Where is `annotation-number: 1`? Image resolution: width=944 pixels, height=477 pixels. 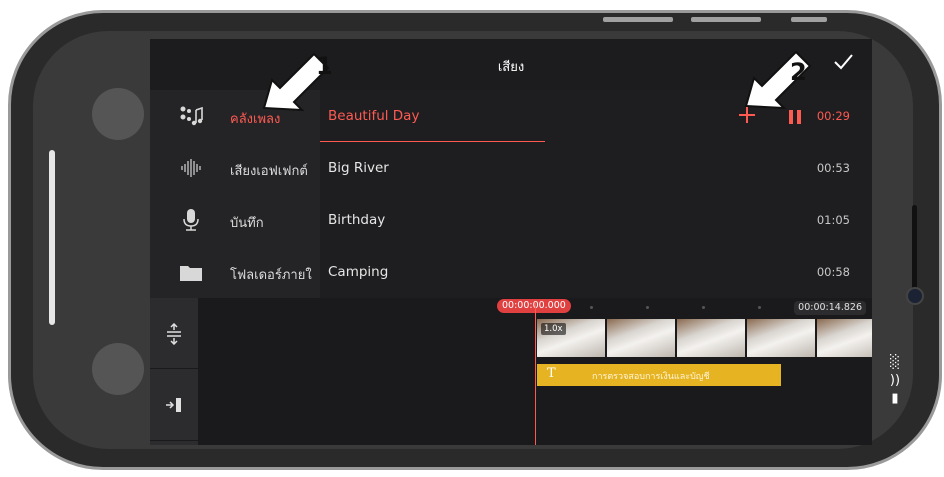
annotation-number: 1 is located at coordinates (324, 66).